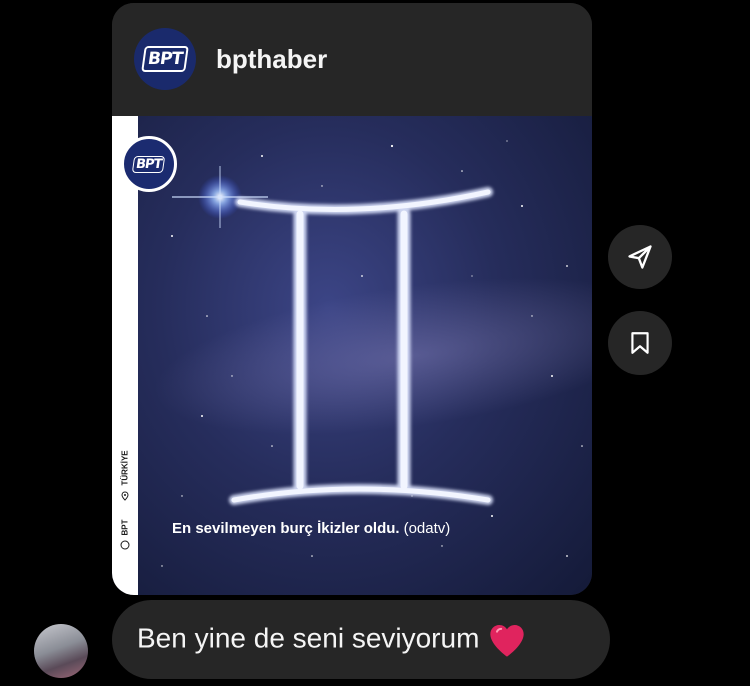  What do you see at coordinates (125, 496) in the screenshot?
I see `location-pin-icon` at bounding box center [125, 496].